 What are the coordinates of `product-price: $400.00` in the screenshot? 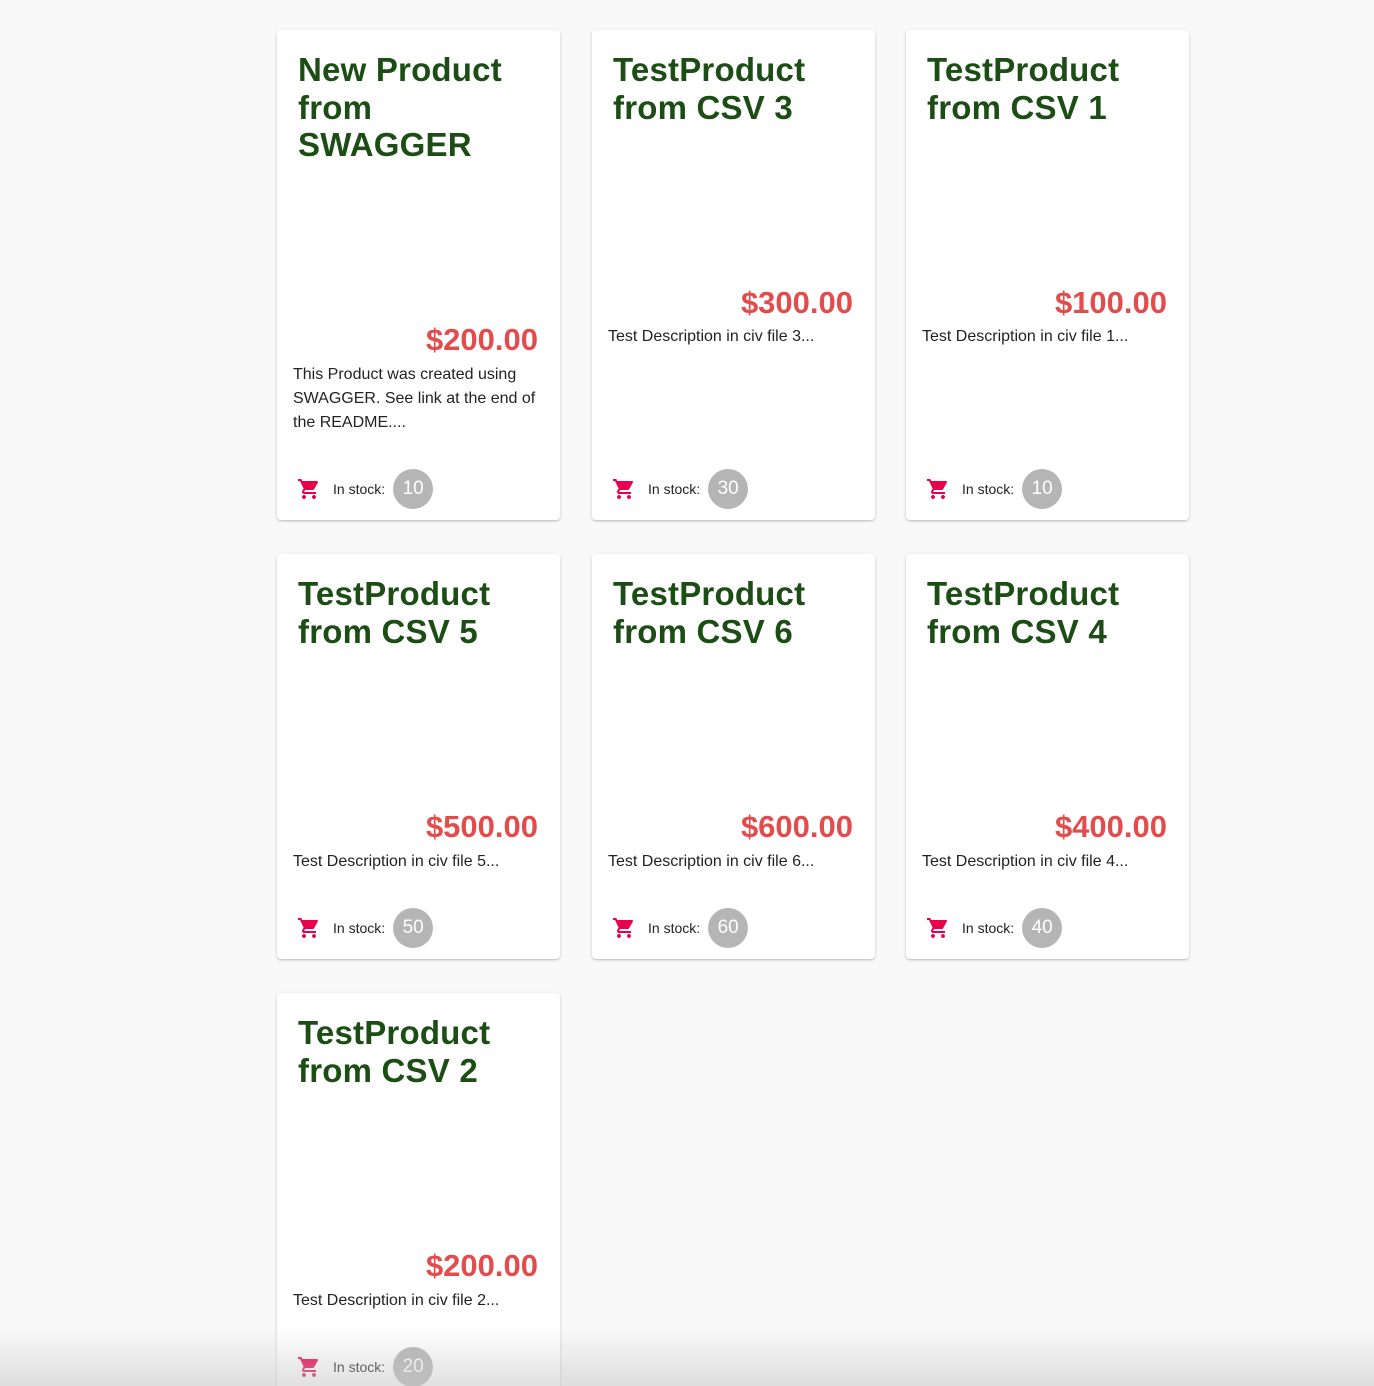 It's located at (1110, 826).